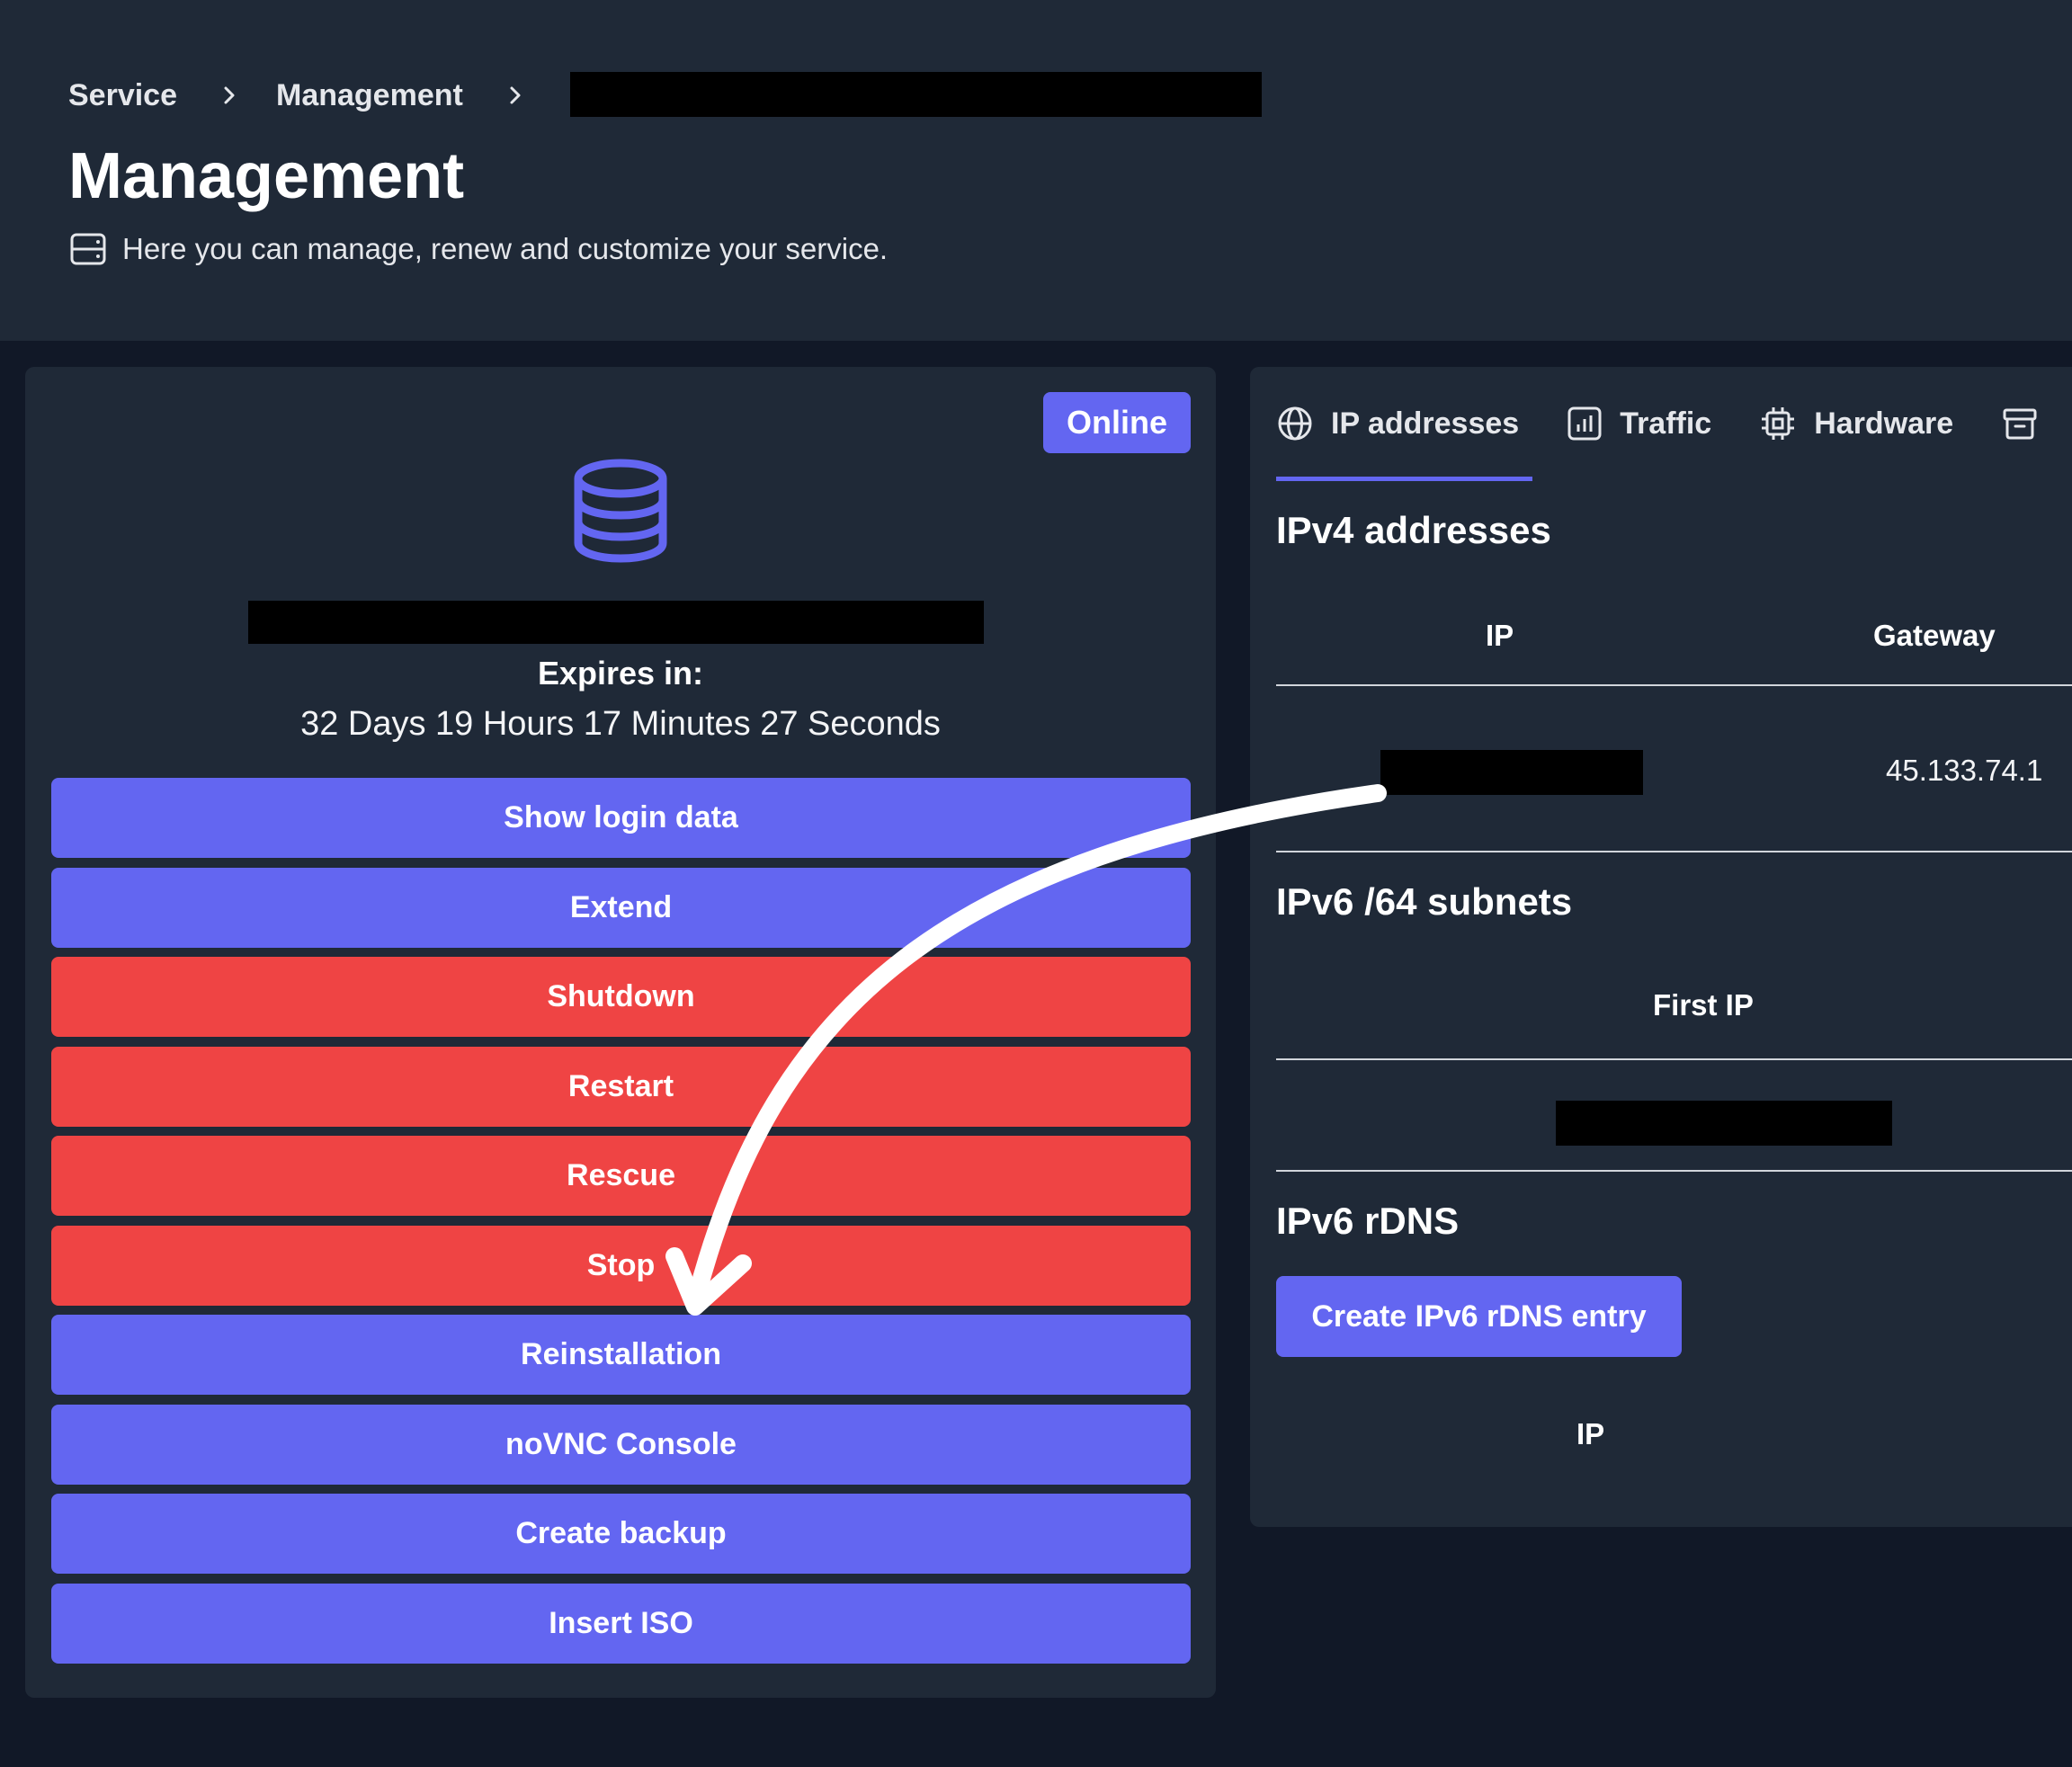  What do you see at coordinates (1787, 424) in the screenshot?
I see `cpu-icon` at bounding box center [1787, 424].